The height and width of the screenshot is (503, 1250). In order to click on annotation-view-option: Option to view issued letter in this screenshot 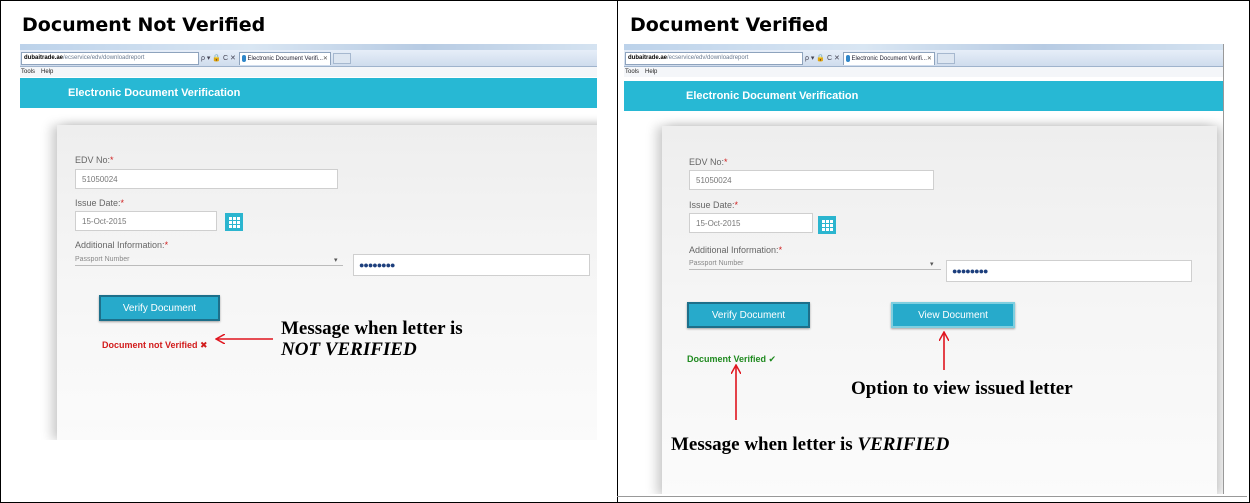, I will do `click(962, 388)`.